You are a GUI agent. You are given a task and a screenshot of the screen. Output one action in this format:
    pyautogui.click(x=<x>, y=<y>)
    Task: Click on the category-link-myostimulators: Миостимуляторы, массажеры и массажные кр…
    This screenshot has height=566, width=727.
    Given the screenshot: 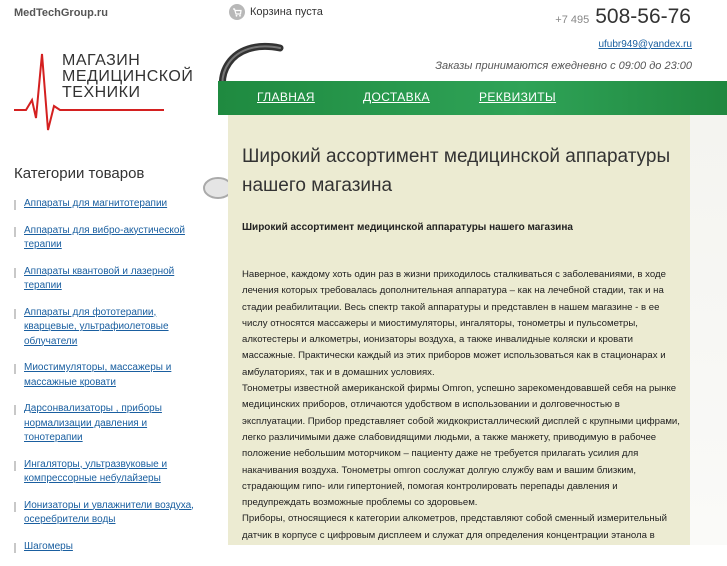 What is the action you would take?
    pyautogui.click(x=109, y=375)
    